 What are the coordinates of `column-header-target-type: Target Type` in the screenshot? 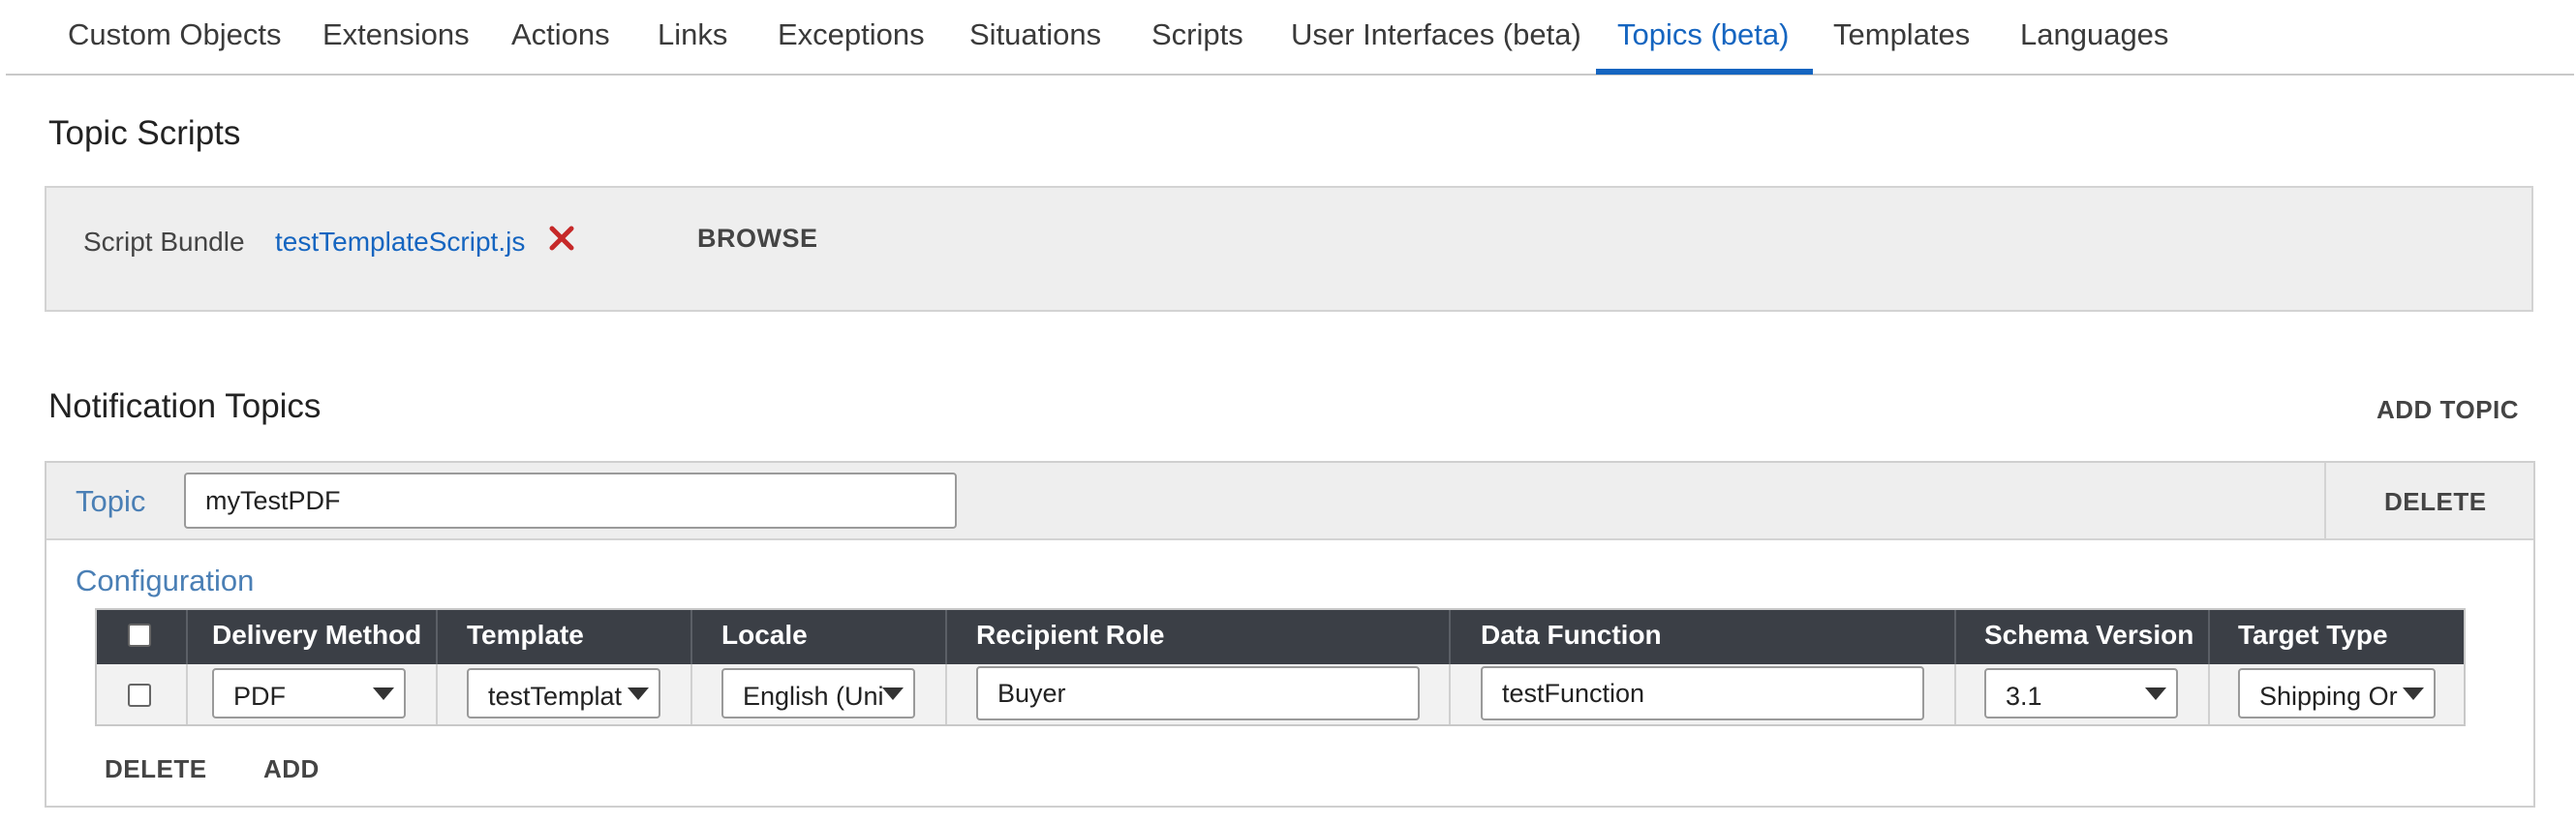 It's located at (2313, 635).